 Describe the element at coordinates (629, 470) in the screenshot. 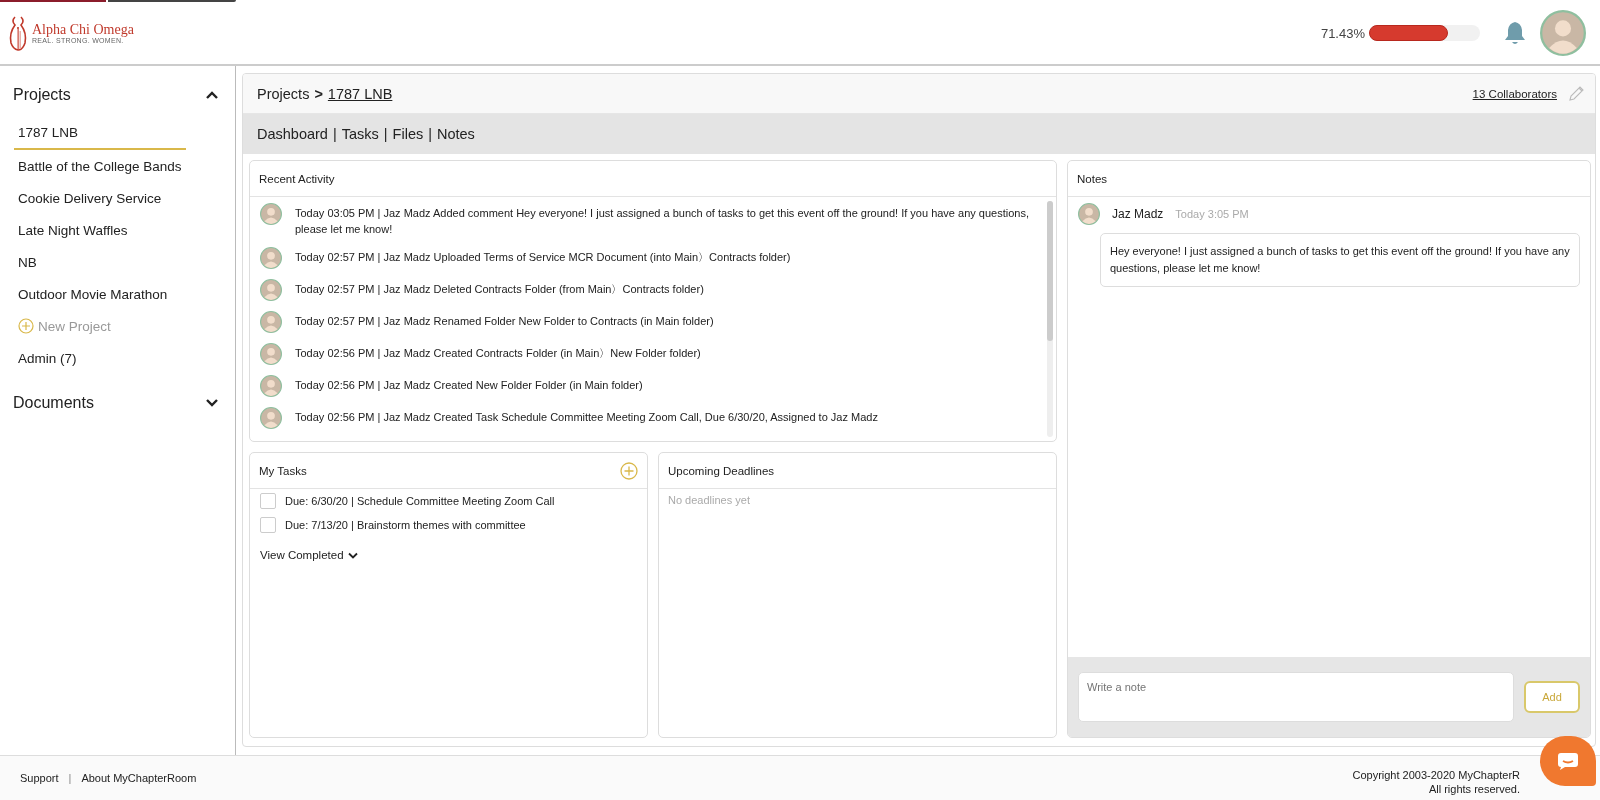

I see `add-icon` at that location.